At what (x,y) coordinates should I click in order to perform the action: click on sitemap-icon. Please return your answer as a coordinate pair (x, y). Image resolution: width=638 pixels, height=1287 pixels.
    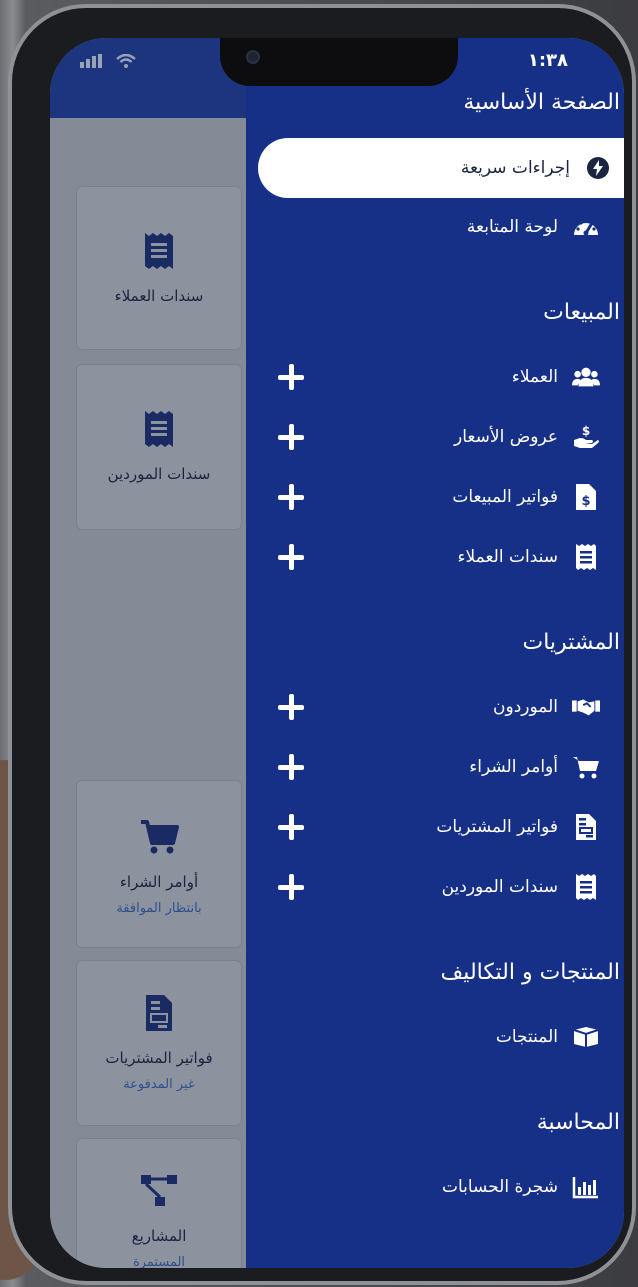
    Looking at the image, I should click on (159, 1191).